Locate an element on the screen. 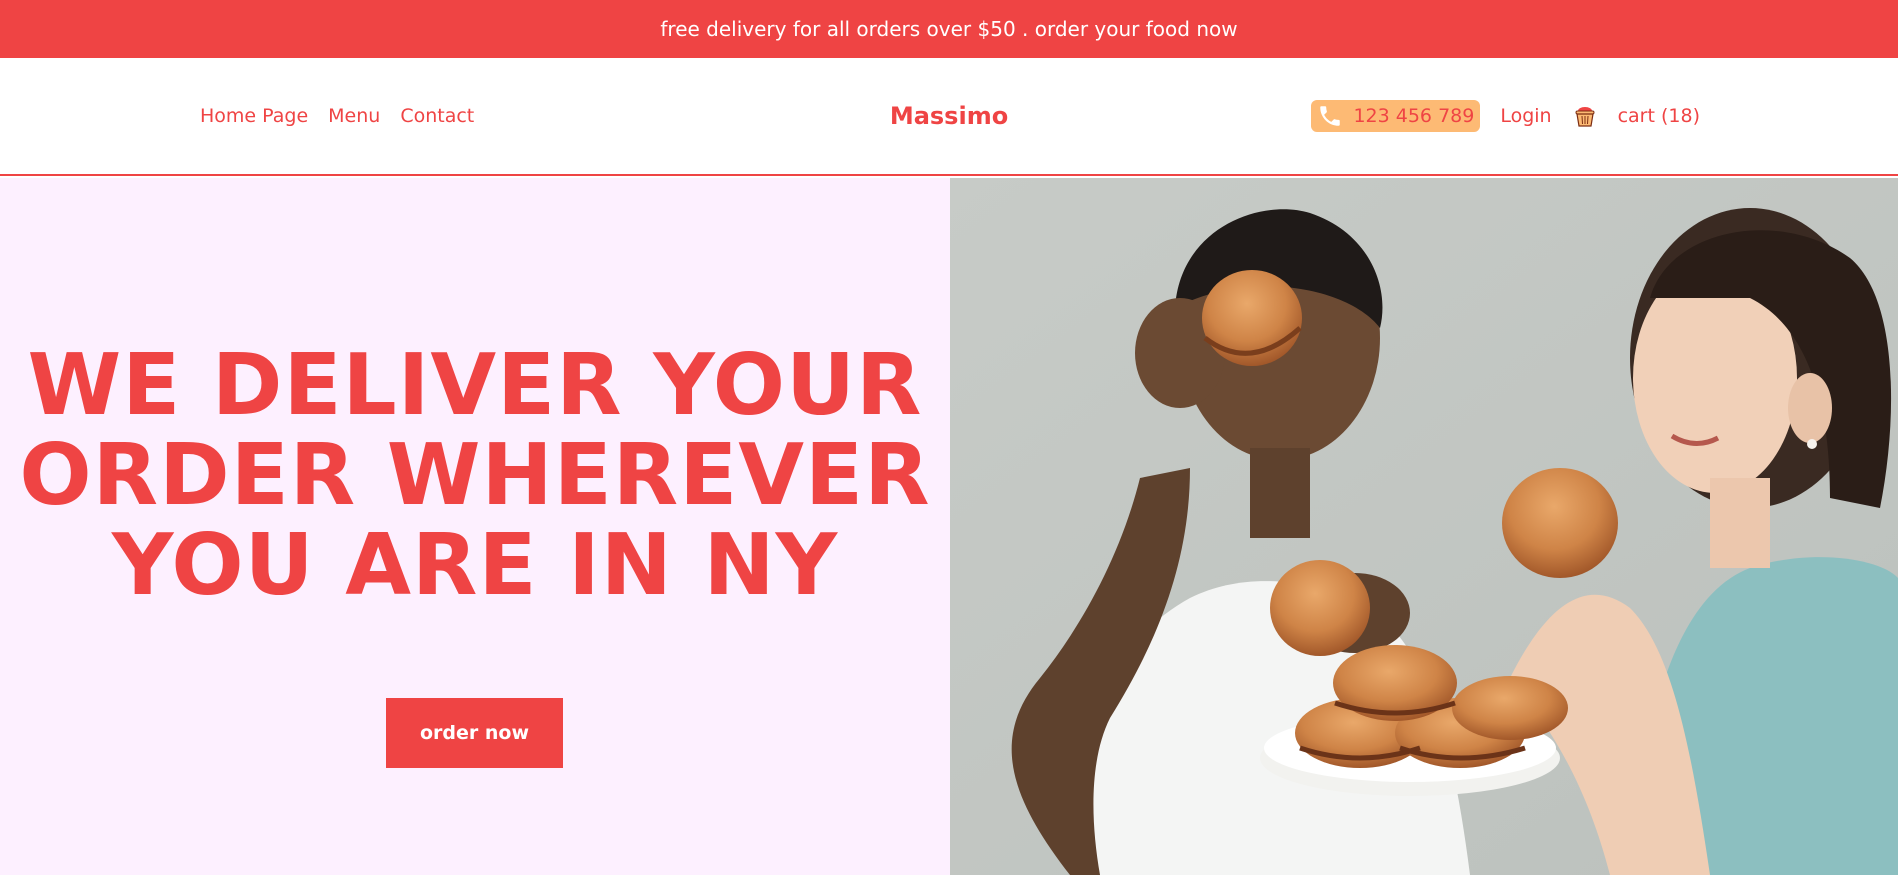  phone-icon is located at coordinates (1330, 116).